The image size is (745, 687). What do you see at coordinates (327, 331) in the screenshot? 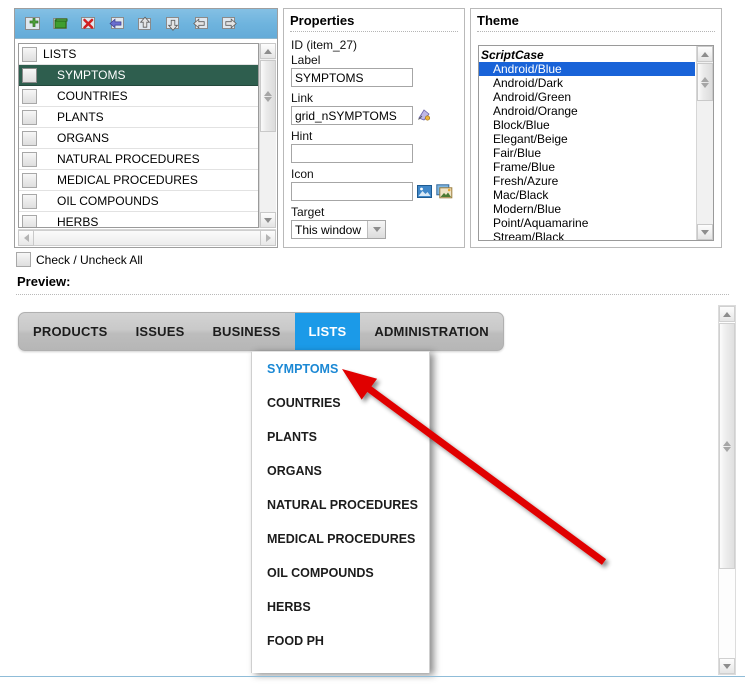
I see `menu-tab-lists: LISTS` at bounding box center [327, 331].